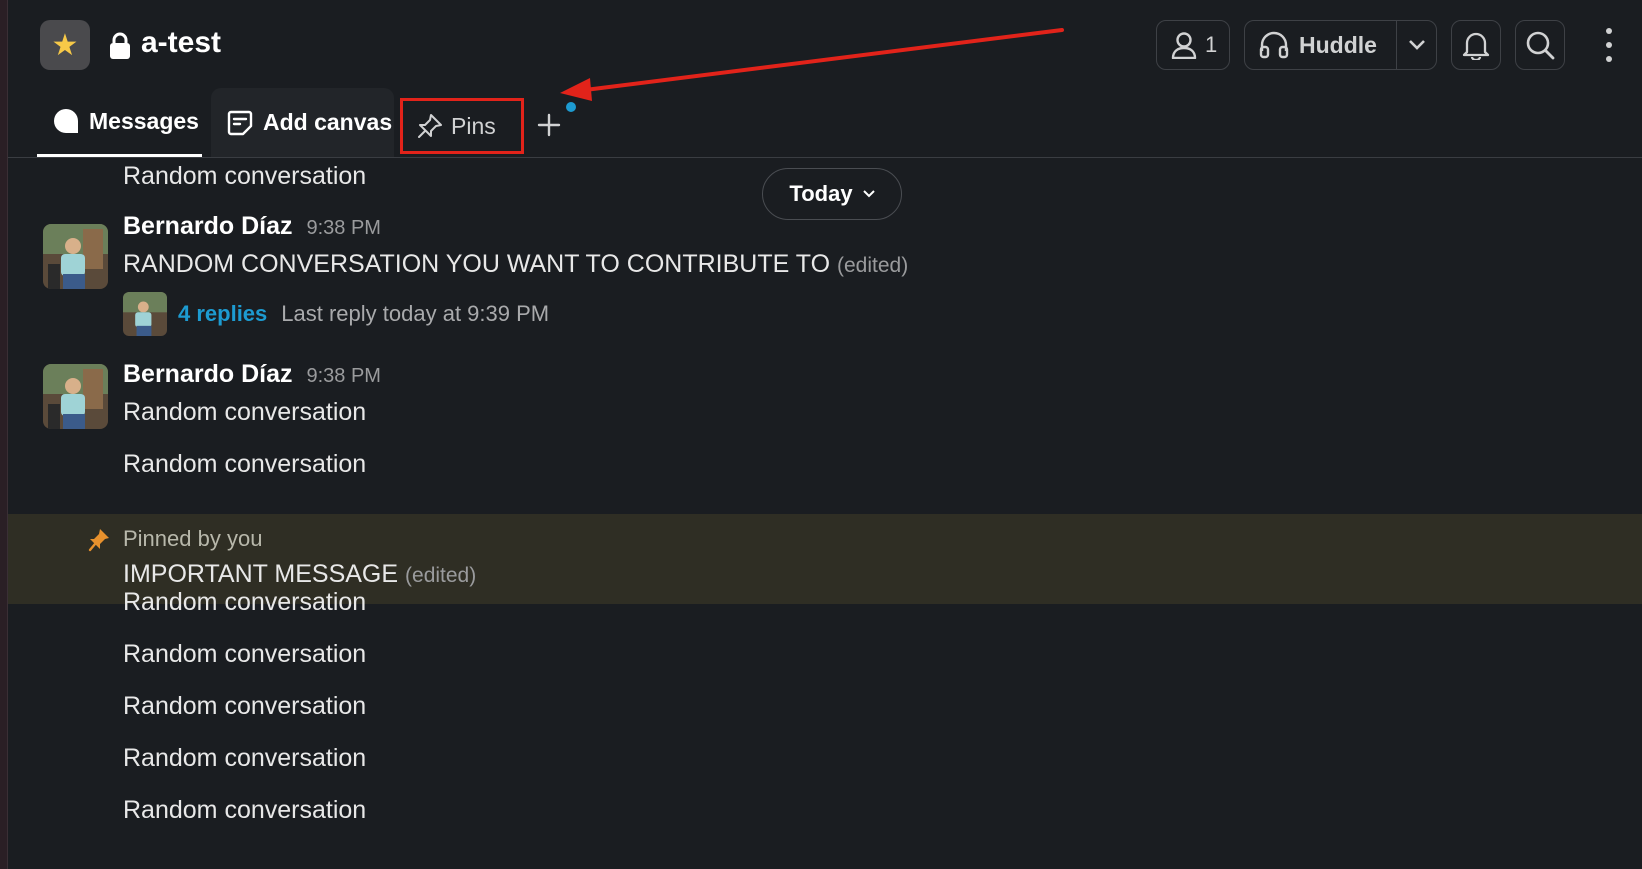  I want to click on notifications-button, so click(1476, 45).